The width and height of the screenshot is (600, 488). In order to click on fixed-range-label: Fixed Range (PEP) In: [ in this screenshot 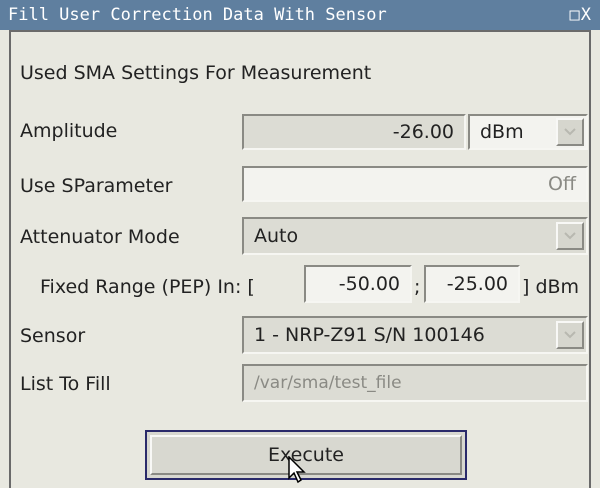, I will do `click(147, 287)`.